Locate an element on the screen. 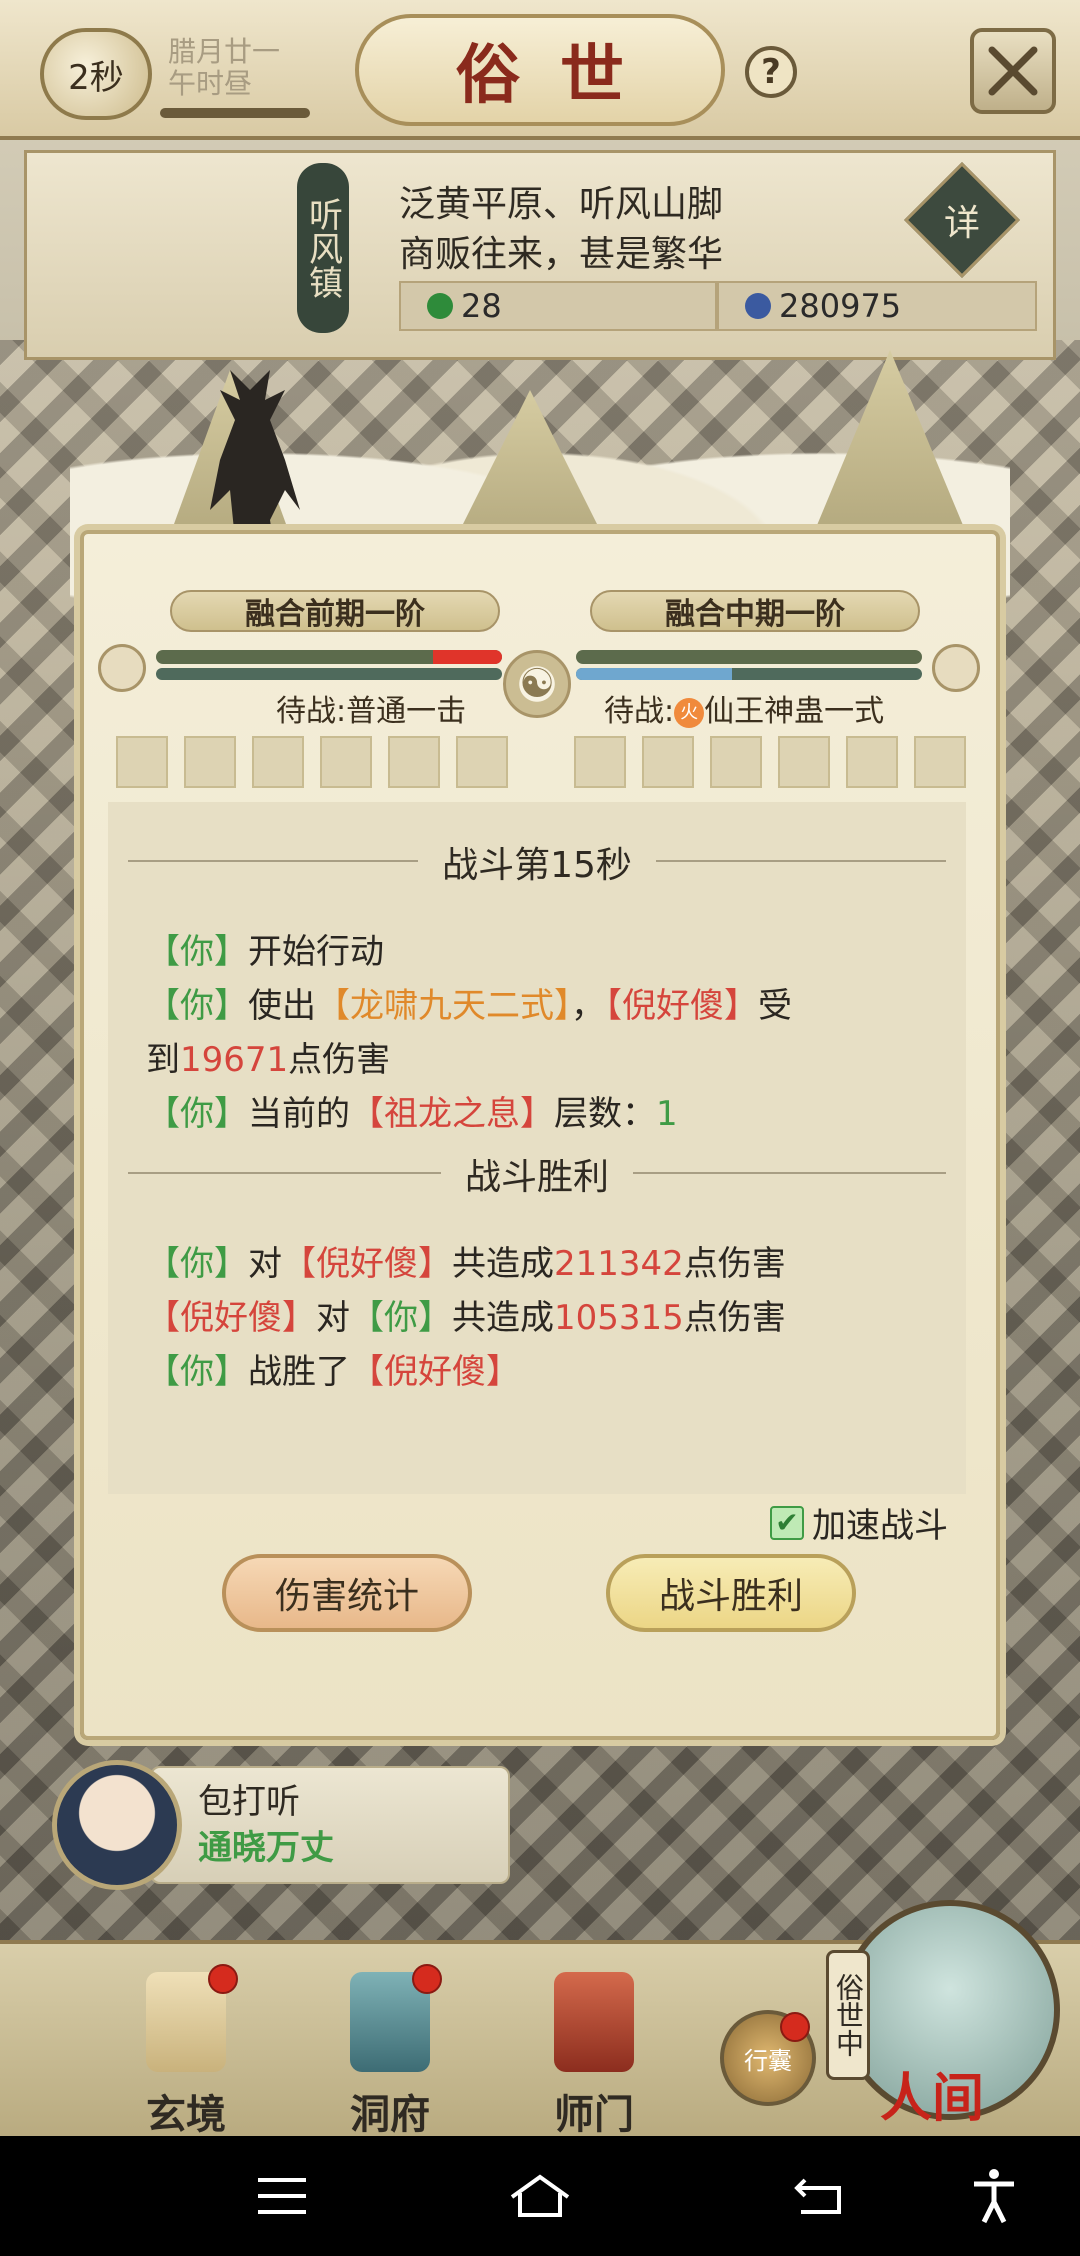 Image resolution: width=1080 pixels, height=2256 pixels. close-button is located at coordinates (1013, 71).